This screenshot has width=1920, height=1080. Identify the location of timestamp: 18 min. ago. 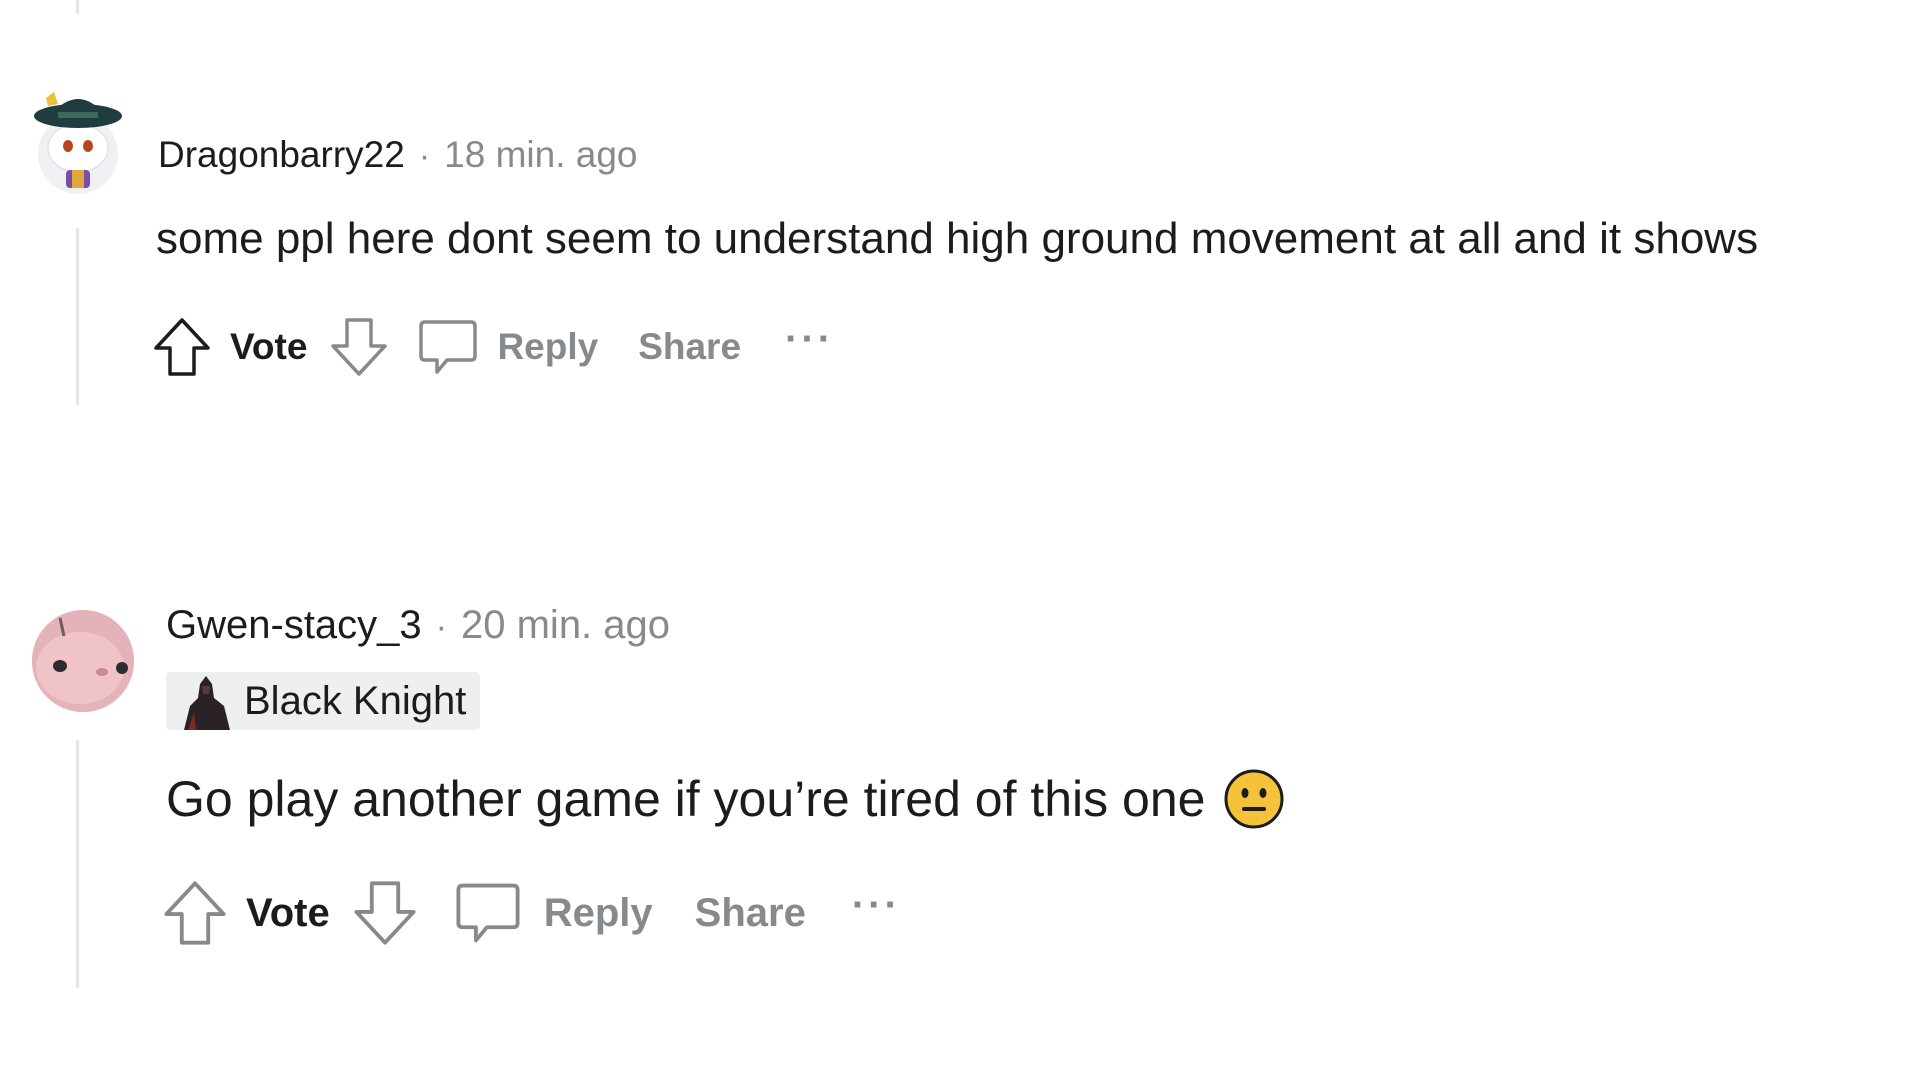
(540, 155).